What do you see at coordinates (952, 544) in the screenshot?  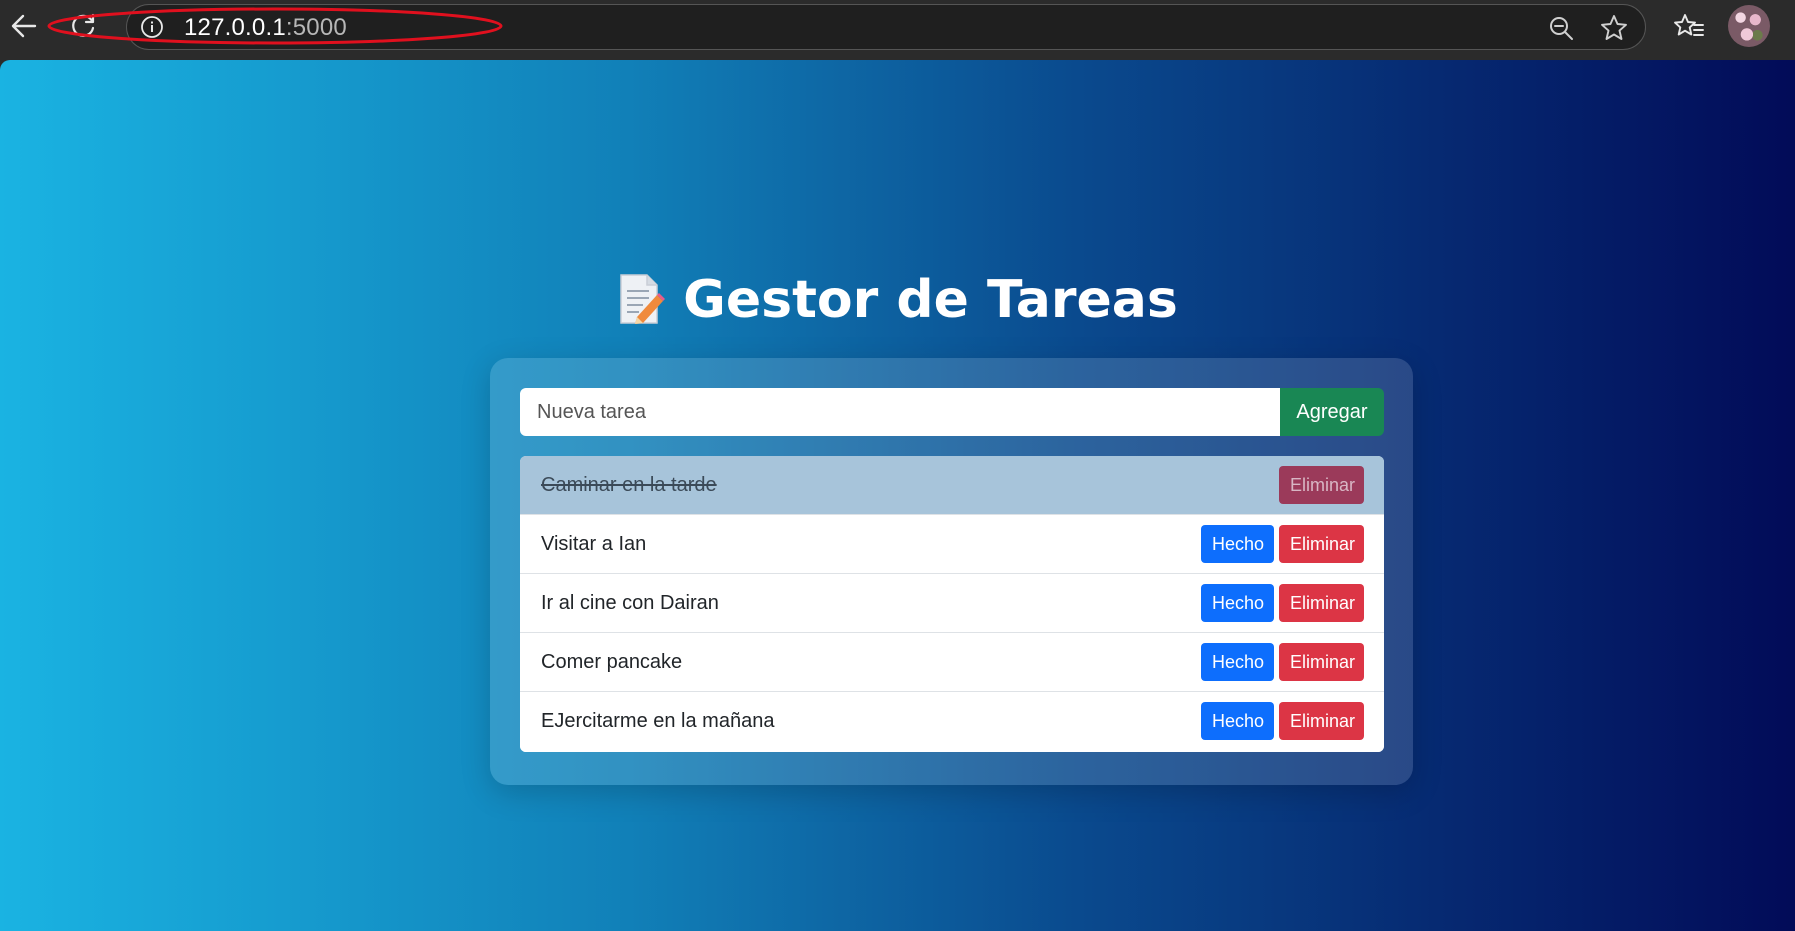 I see `task-item: Visitar a Ian Hecho Eliminar` at bounding box center [952, 544].